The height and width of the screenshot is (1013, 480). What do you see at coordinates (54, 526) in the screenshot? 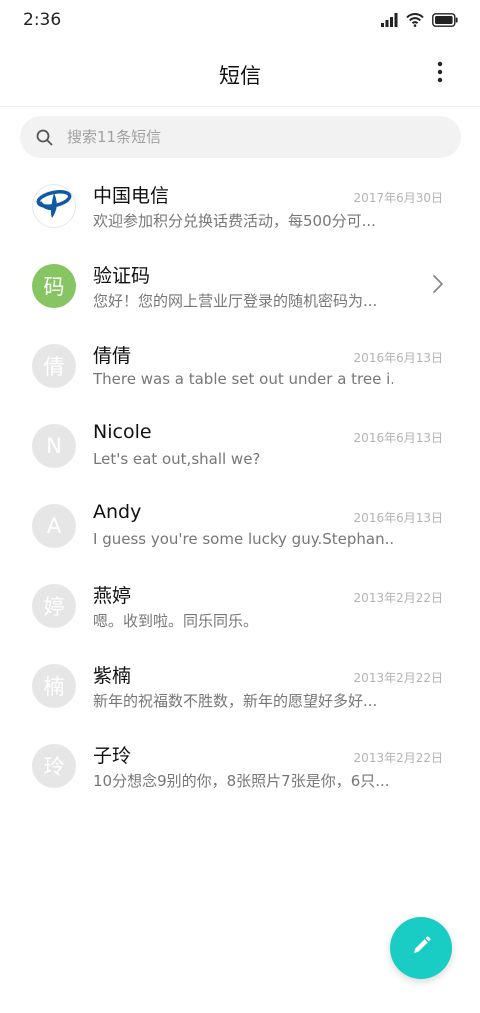
I see `avatar: A` at bounding box center [54, 526].